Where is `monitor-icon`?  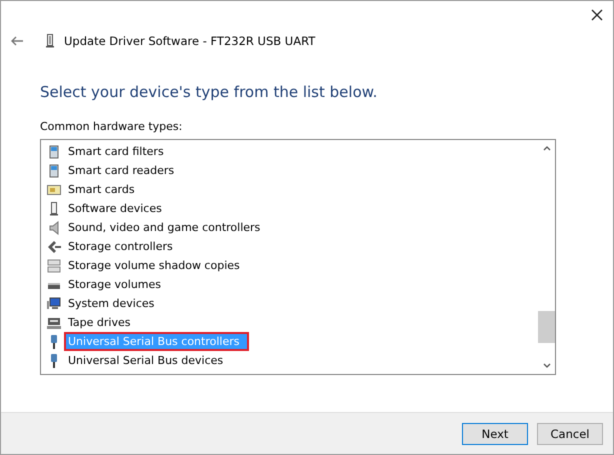 monitor-icon is located at coordinates (54, 303).